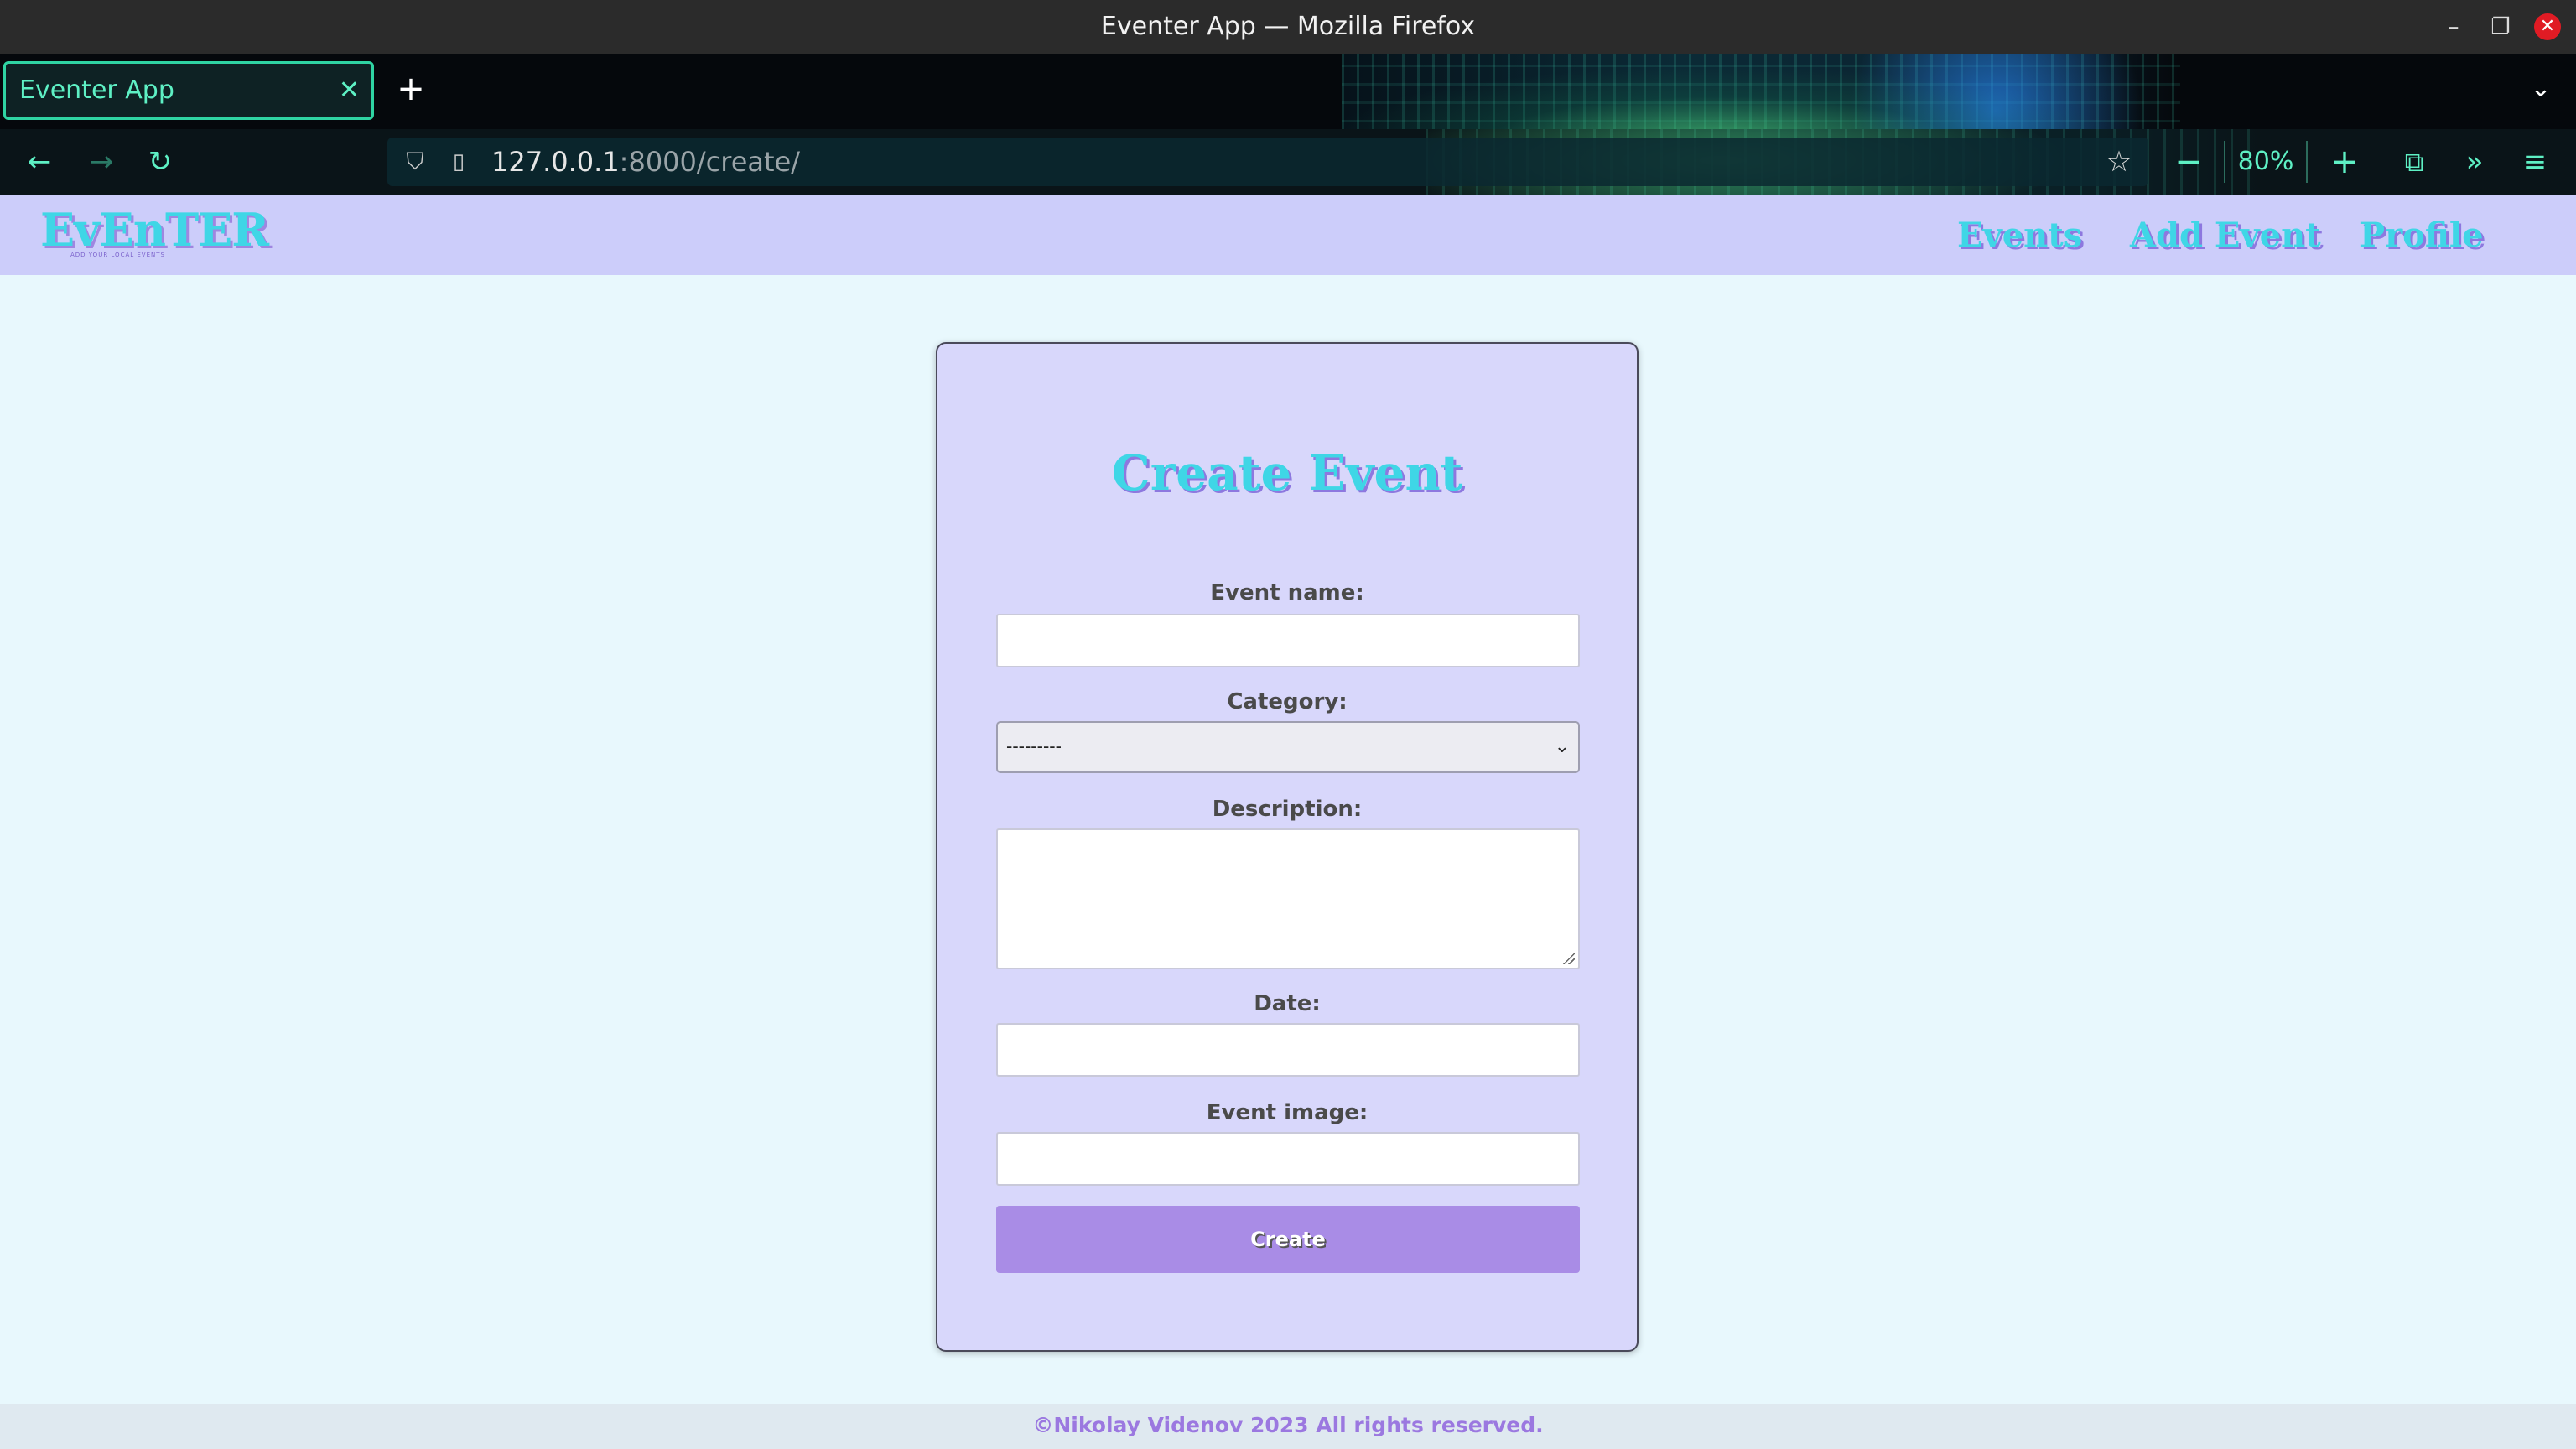 This screenshot has width=2576, height=1449. What do you see at coordinates (1288, 1050) in the screenshot?
I see `date-input` at bounding box center [1288, 1050].